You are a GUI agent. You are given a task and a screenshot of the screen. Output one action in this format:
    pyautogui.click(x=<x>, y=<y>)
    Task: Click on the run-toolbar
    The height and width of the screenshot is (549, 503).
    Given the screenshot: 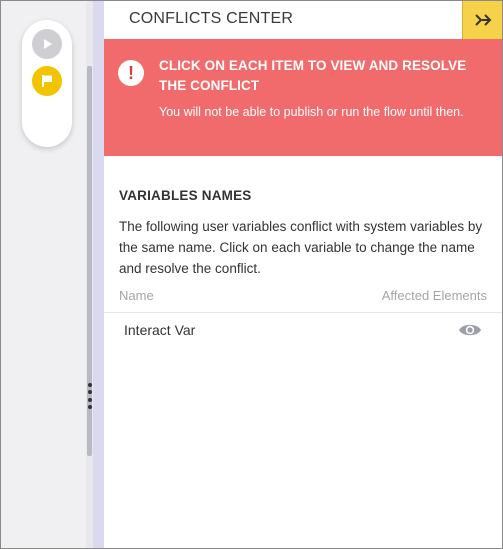 What is the action you would take?
    pyautogui.click(x=47, y=83)
    